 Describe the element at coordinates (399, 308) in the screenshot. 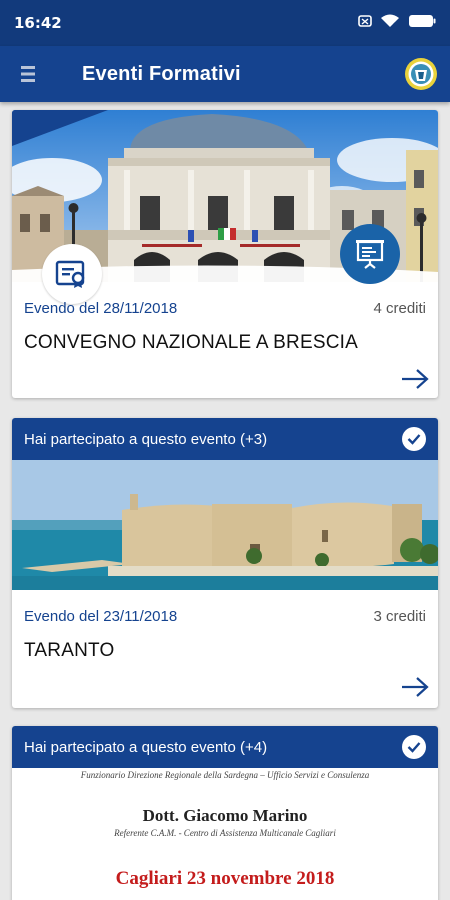

I see `event-credits: 4 crediti` at that location.